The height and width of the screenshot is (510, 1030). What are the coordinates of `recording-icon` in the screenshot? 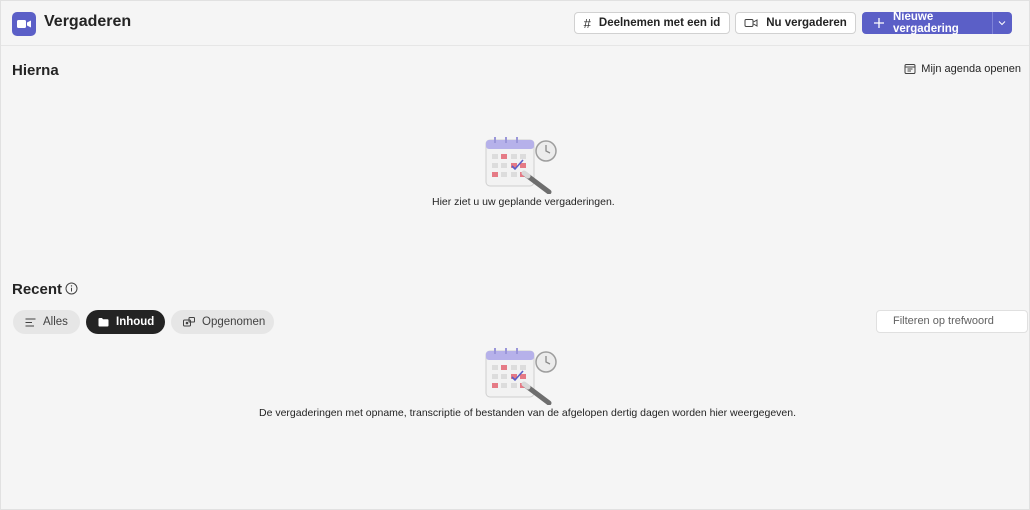 It's located at (189, 322).